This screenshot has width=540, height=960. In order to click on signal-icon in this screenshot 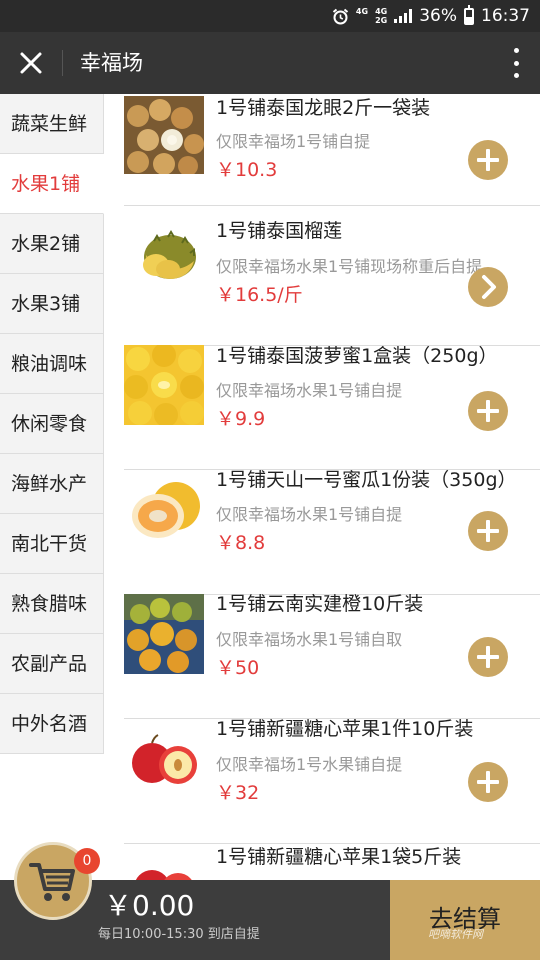, I will do `click(403, 16)`.